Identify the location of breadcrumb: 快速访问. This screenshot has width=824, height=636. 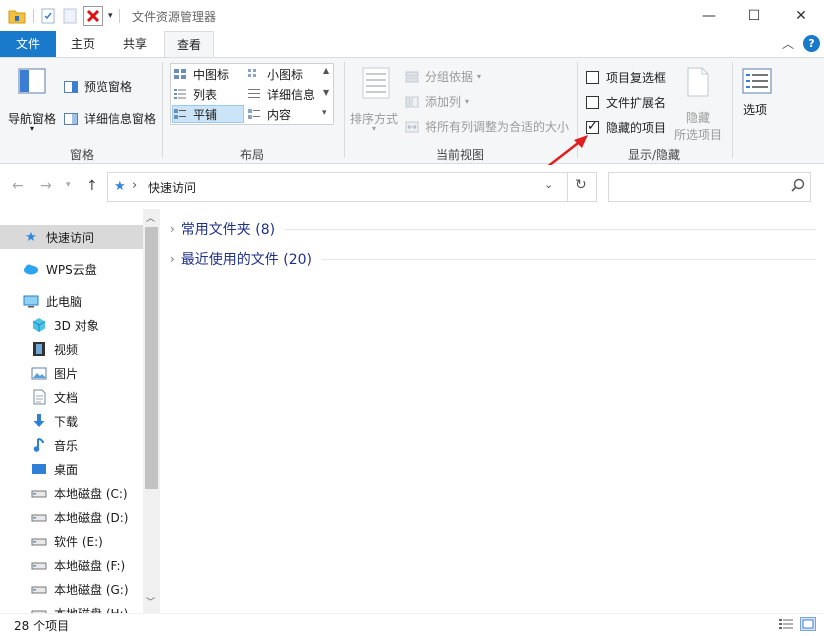
(172, 187).